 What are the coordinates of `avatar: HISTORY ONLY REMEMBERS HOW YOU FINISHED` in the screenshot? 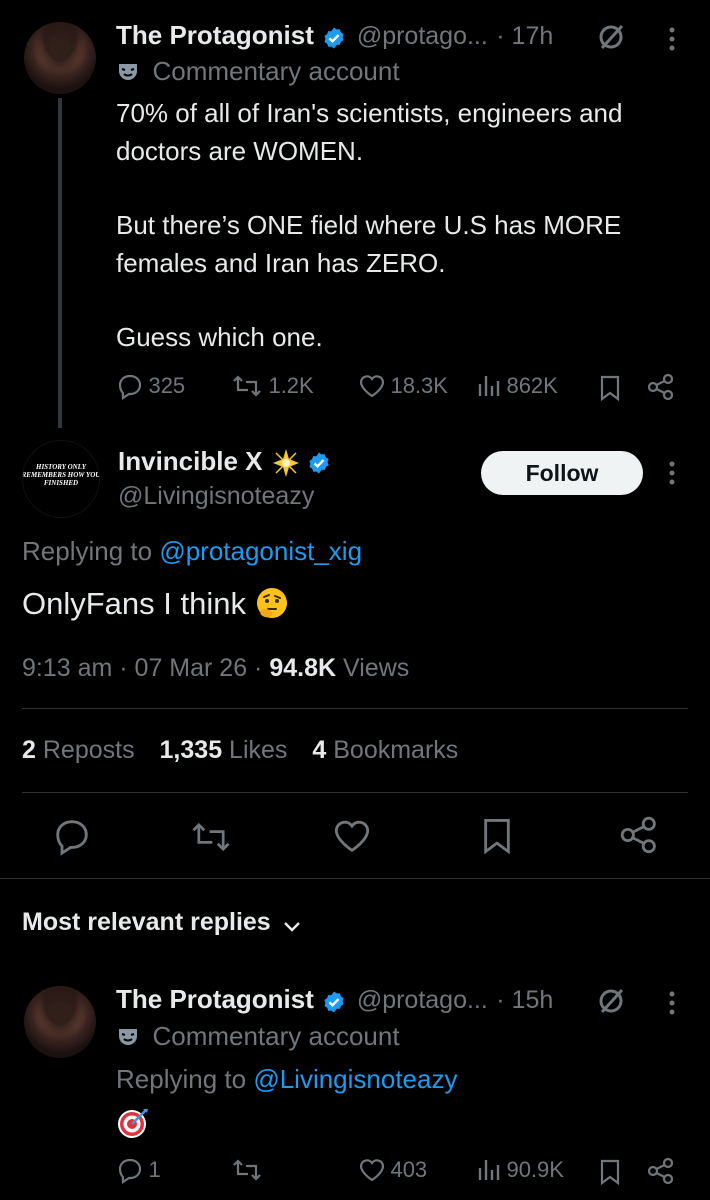 It's located at (61, 479).